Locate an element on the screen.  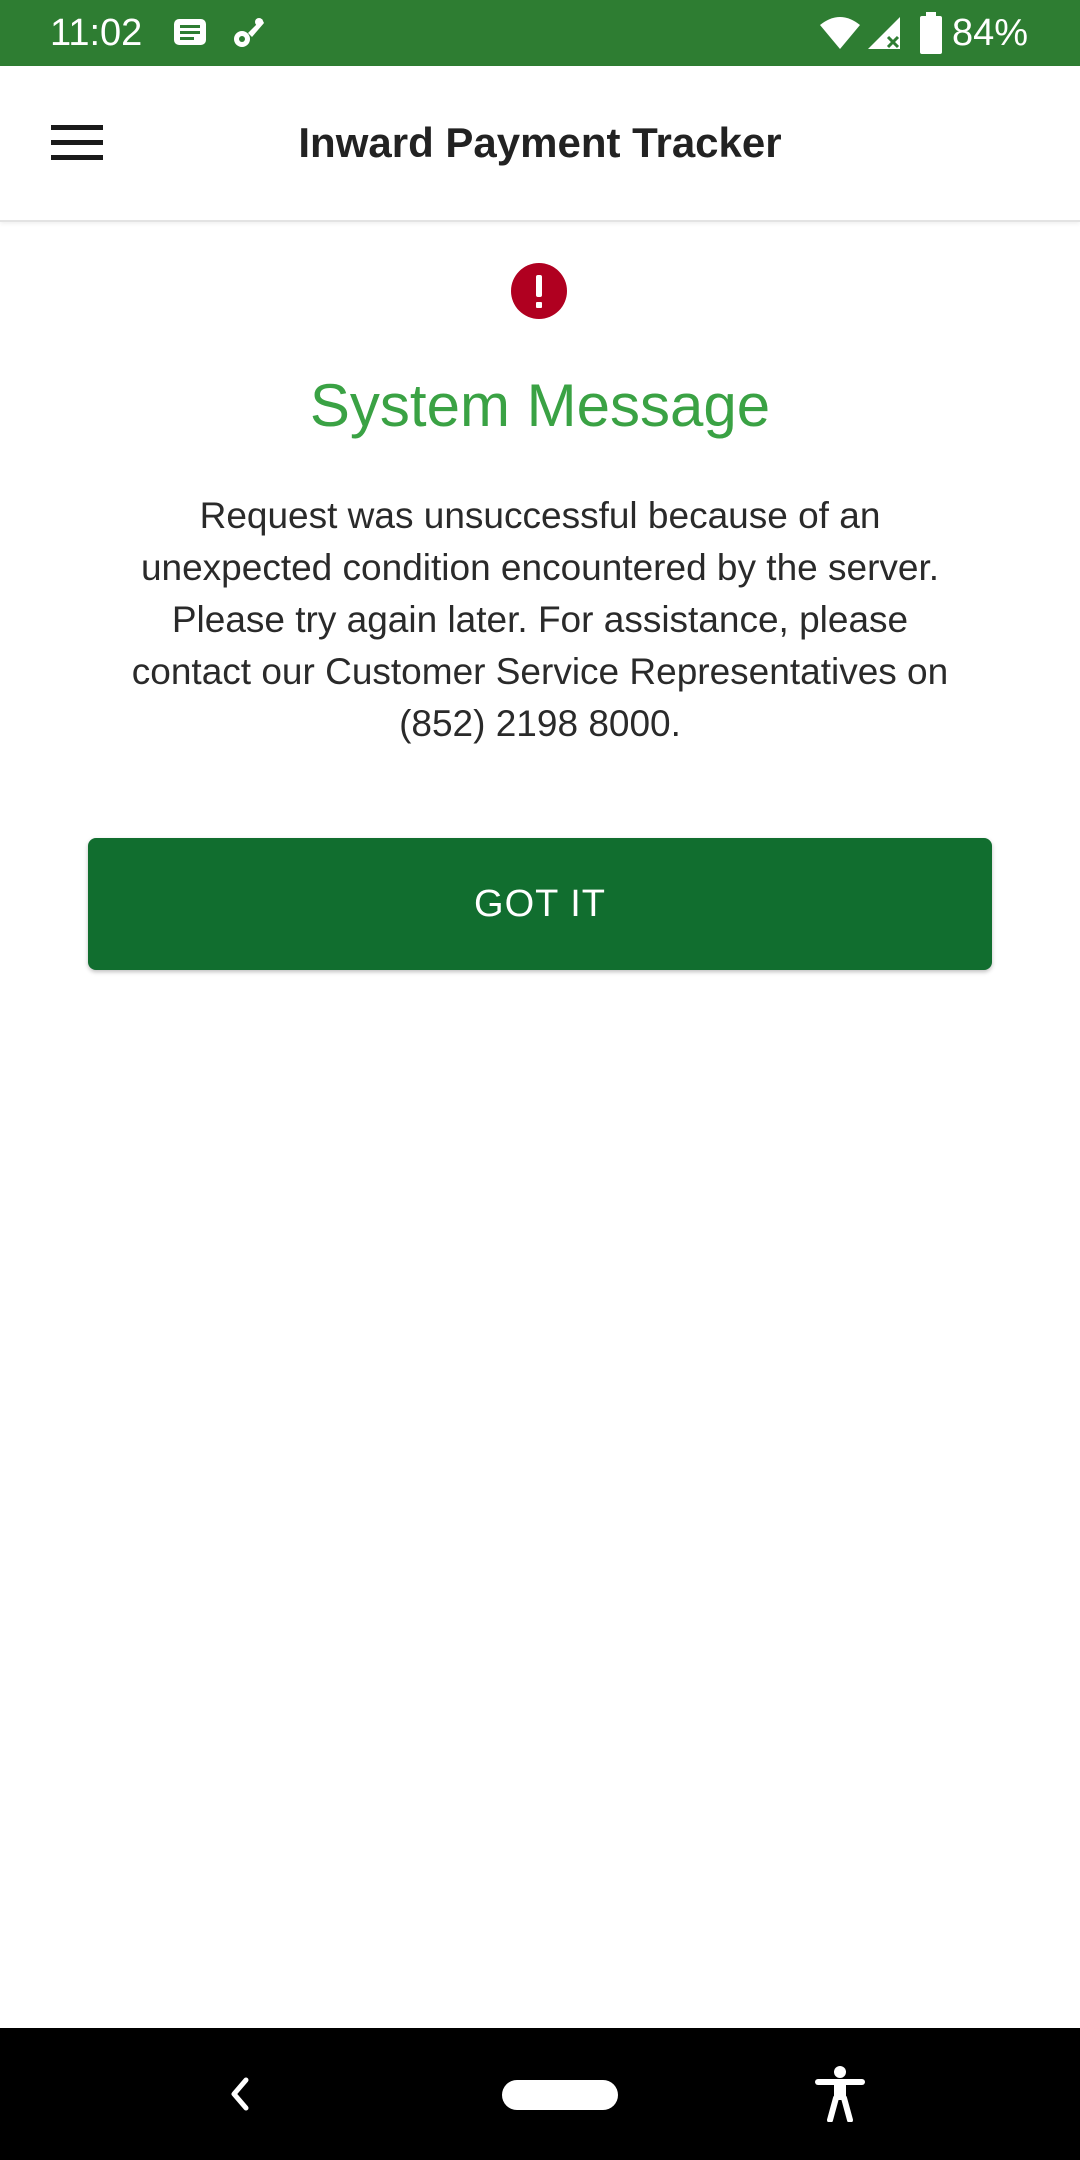
battery-icon is located at coordinates (931, 33).